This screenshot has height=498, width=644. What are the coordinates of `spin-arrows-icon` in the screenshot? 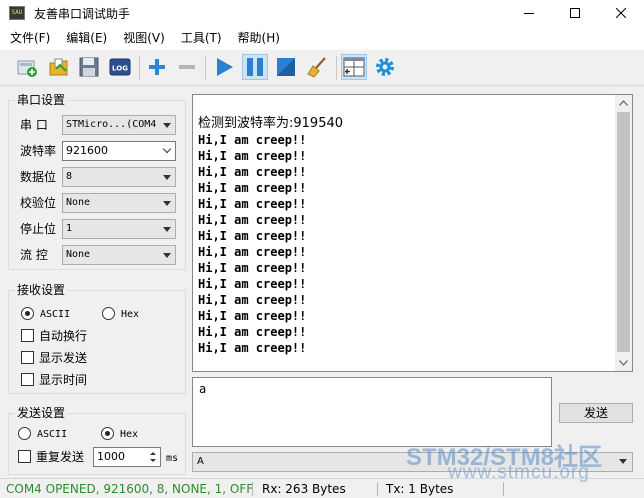 It's located at (153, 457).